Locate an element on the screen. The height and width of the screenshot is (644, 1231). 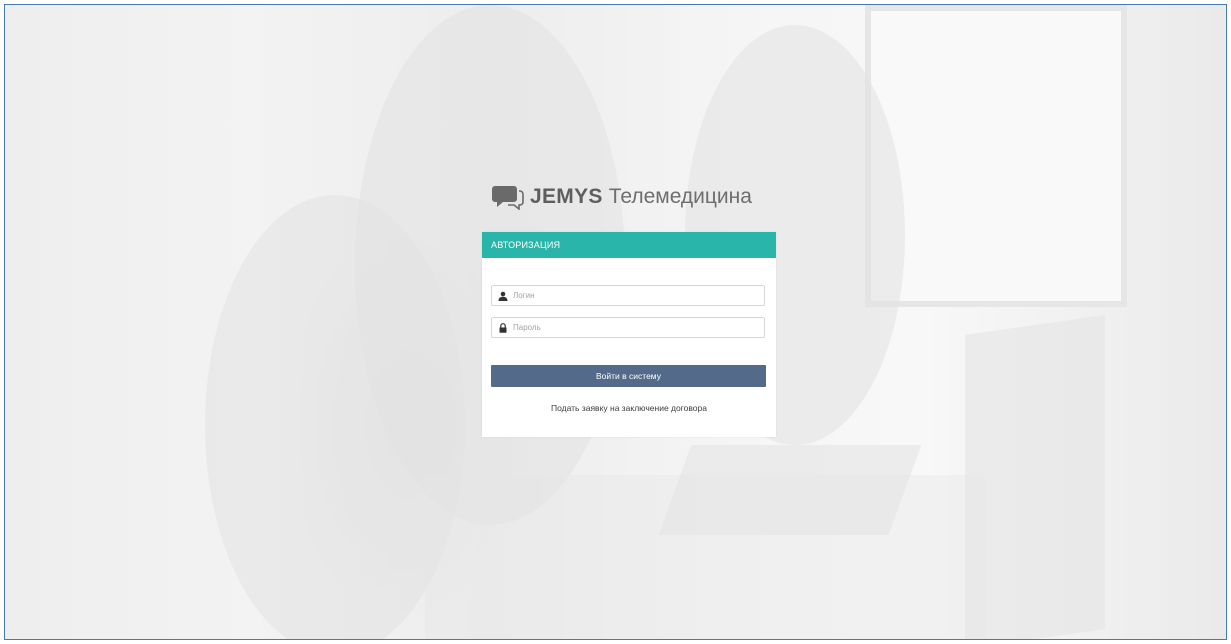
background-desk is located at coordinates (705, 557).